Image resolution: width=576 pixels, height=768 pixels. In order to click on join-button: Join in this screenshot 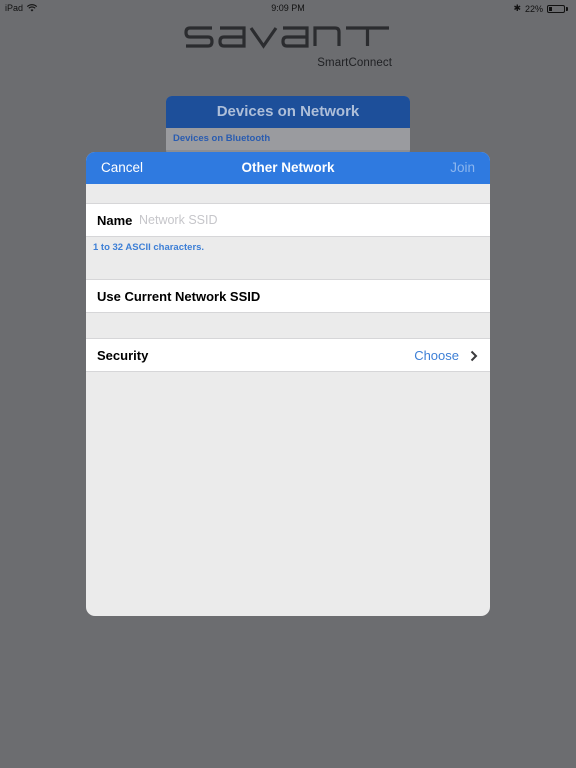, I will do `click(462, 167)`.